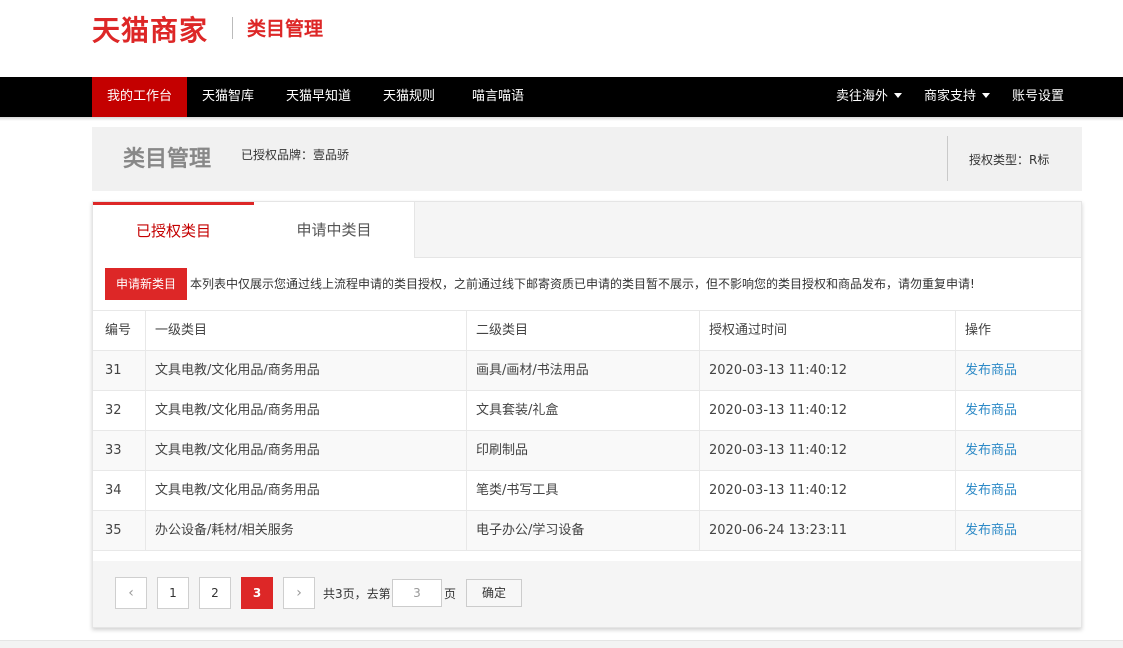 This screenshot has height=648, width=1123. Describe the element at coordinates (181, 330) in the screenshot. I see `col-header-cat1: 一级类目` at that location.